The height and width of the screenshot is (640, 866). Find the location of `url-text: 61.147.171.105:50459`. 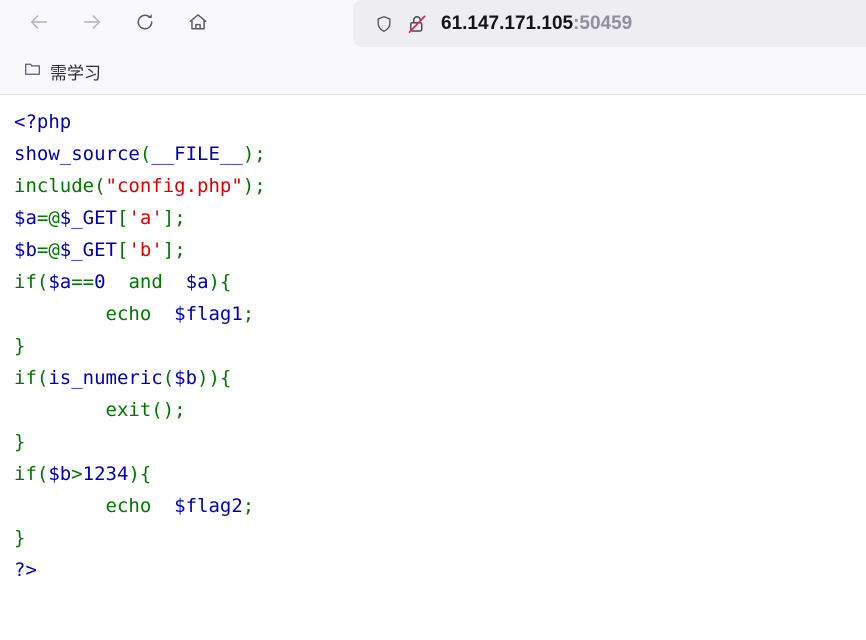

url-text: 61.147.171.105:50459 is located at coordinates (536, 24).